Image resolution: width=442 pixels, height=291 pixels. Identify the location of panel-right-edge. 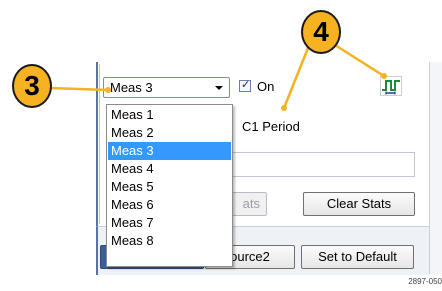
(435, 168).